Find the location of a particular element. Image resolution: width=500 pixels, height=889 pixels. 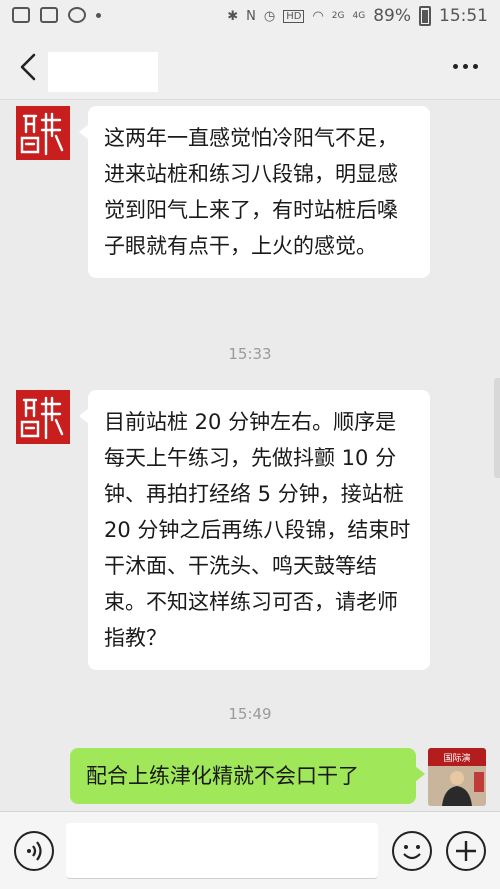

plus-icon is located at coordinates (466, 851).